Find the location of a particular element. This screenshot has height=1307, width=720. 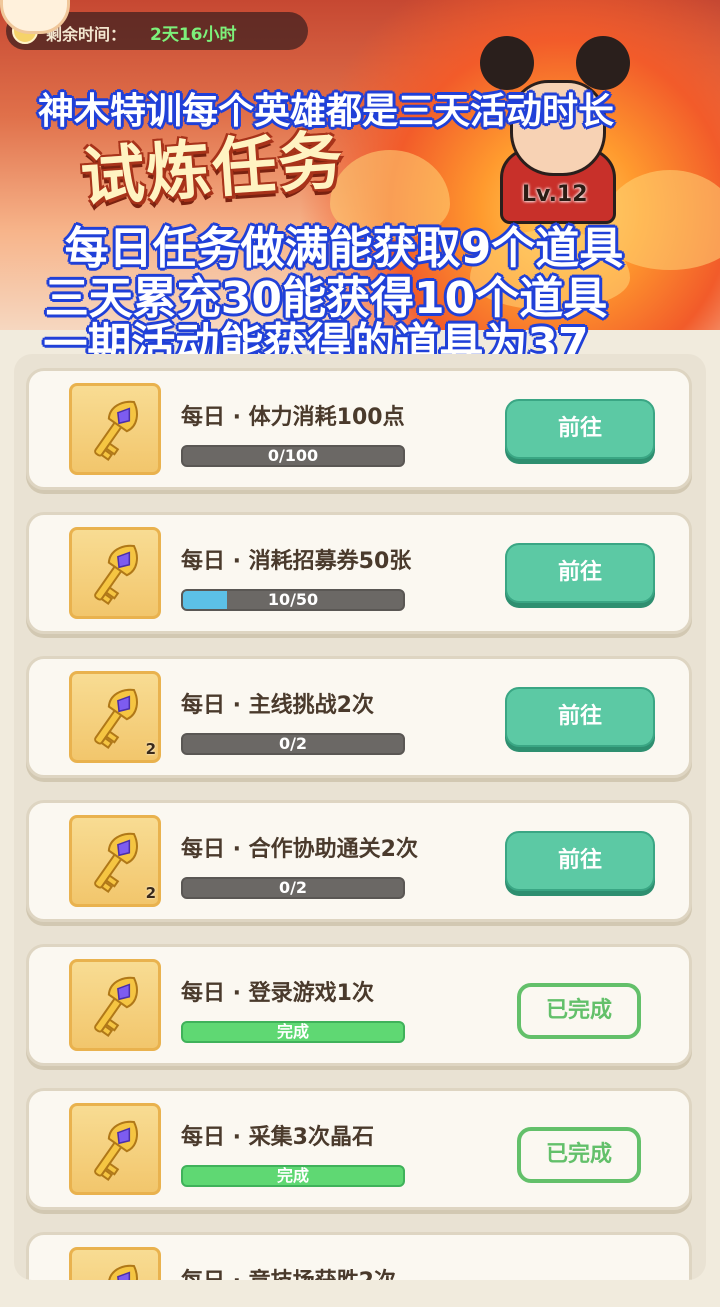

task-title: 每日 · 主线挑战2次 is located at coordinates (277, 705).